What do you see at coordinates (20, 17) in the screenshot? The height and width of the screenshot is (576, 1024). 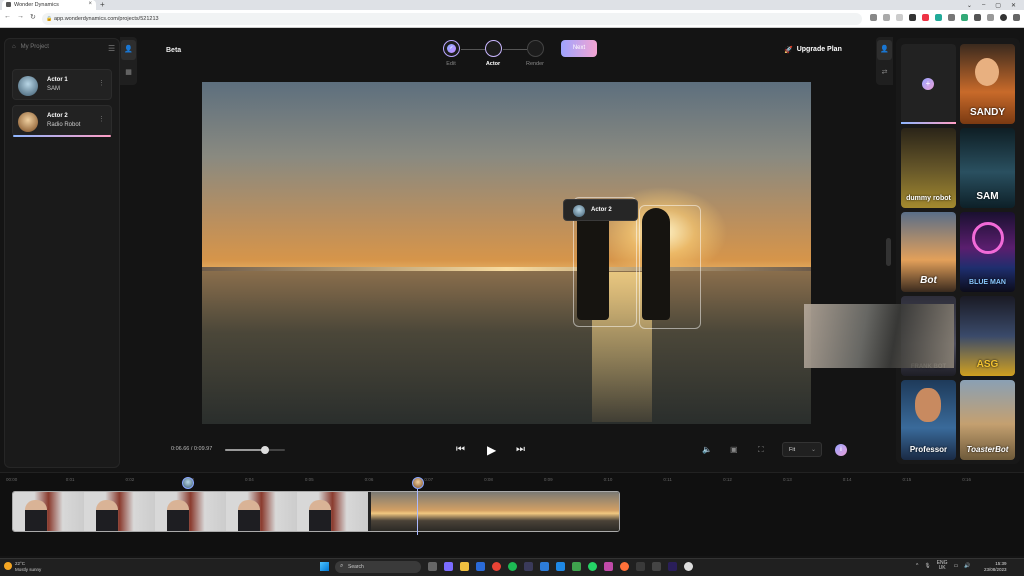 I see `forward-icon: →` at bounding box center [20, 17].